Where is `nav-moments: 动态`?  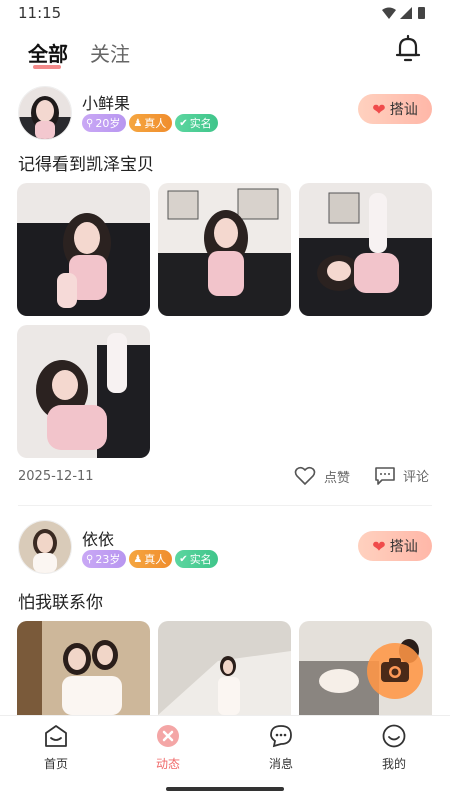 nav-moments: 动态 is located at coordinates (168, 748).